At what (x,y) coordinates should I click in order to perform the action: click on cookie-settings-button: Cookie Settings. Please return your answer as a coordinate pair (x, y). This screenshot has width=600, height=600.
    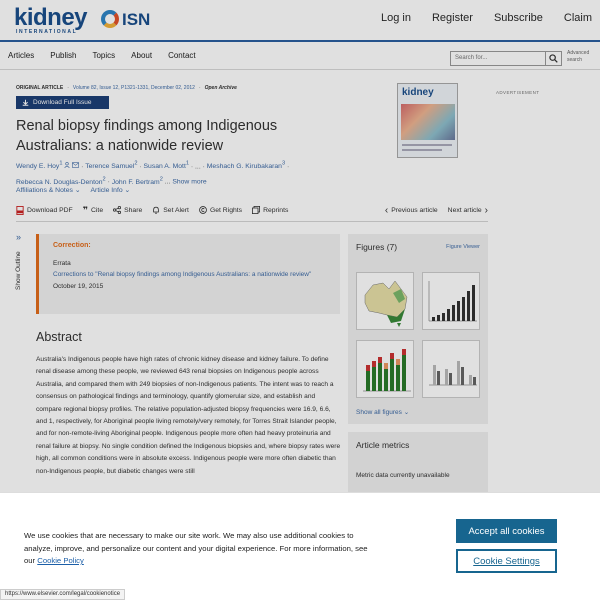
    Looking at the image, I should click on (506, 561).